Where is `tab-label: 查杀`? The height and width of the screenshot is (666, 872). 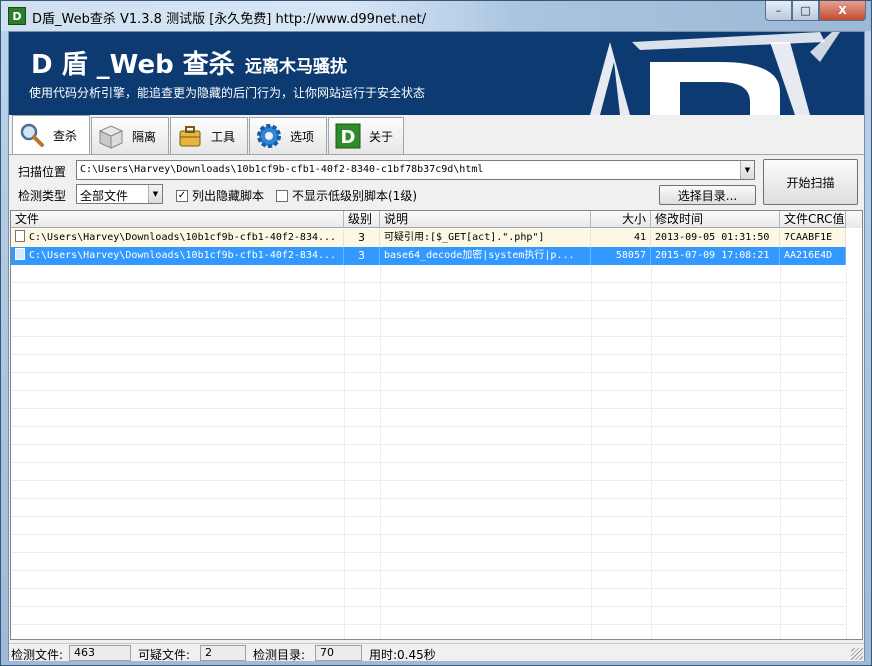
tab-label: 查杀 is located at coordinates (65, 135).